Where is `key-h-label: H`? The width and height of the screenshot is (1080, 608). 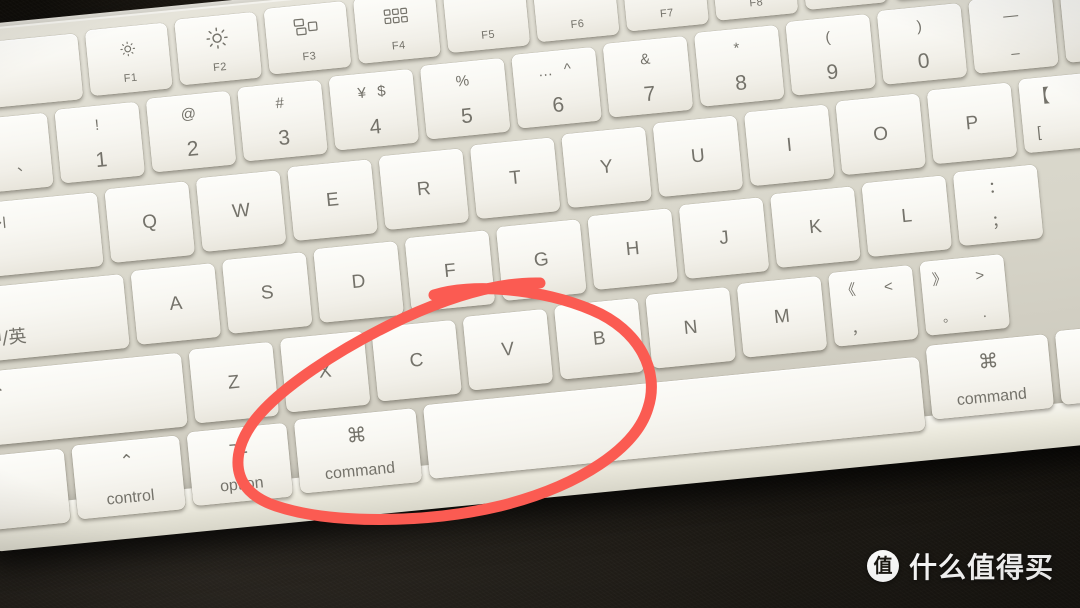 key-h-label: H is located at coordinates (632, 249).